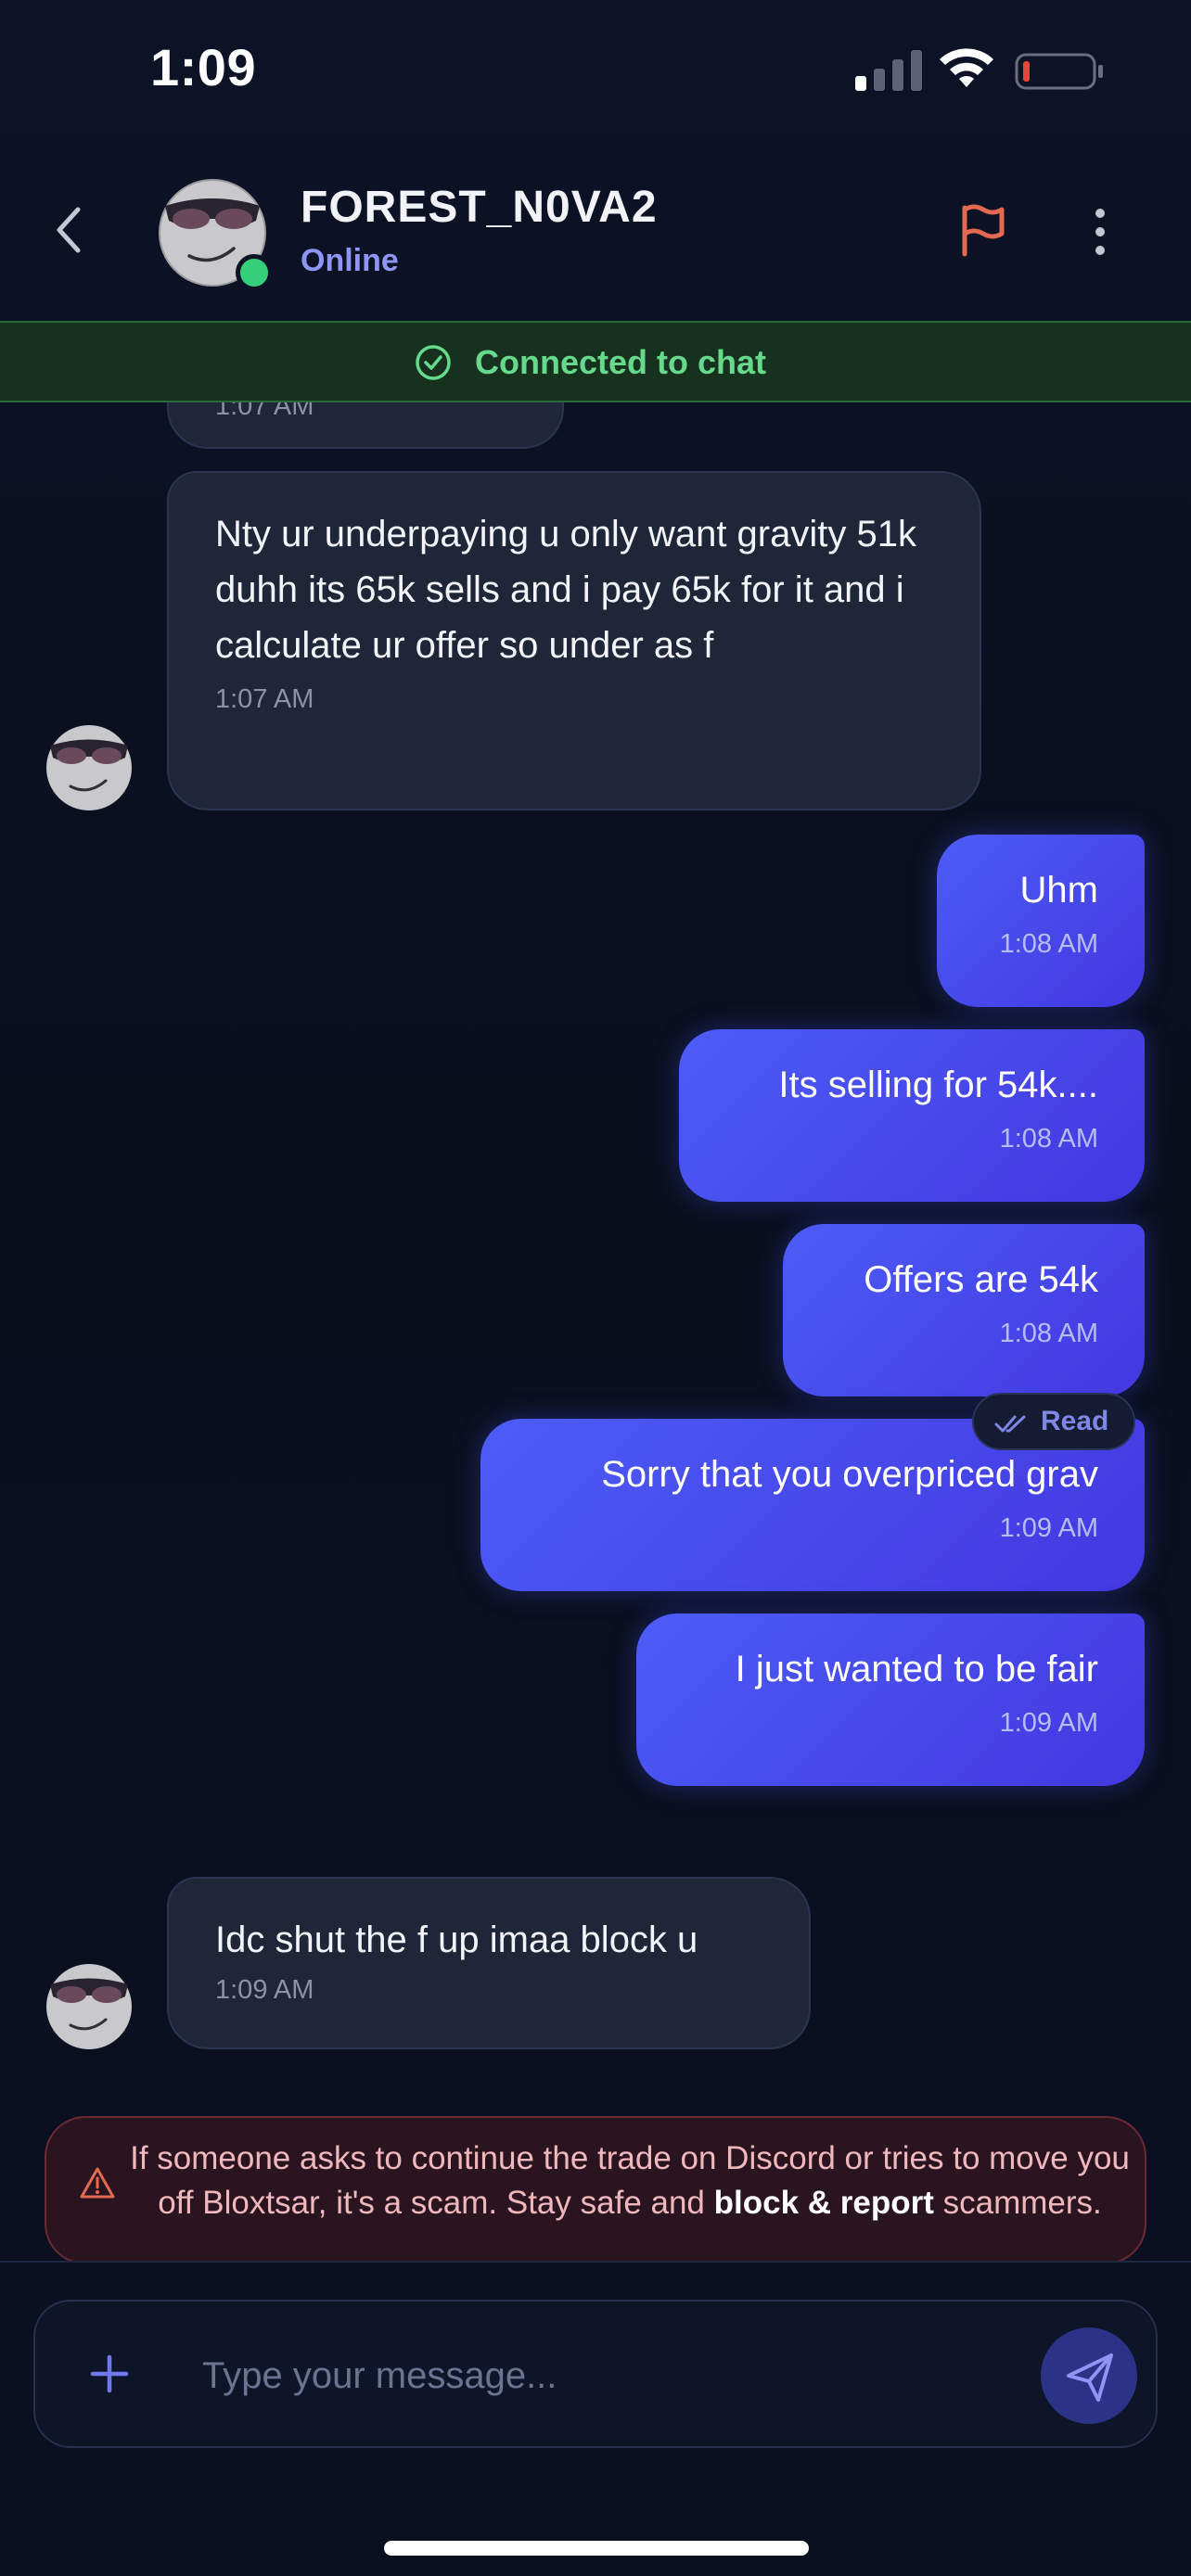 The height and width of the screenshot is (2576, 1191). Describe the element at coordinates (916, 1669) in the screenshot. I see `message-text: I just wanted to be fair` at that location.